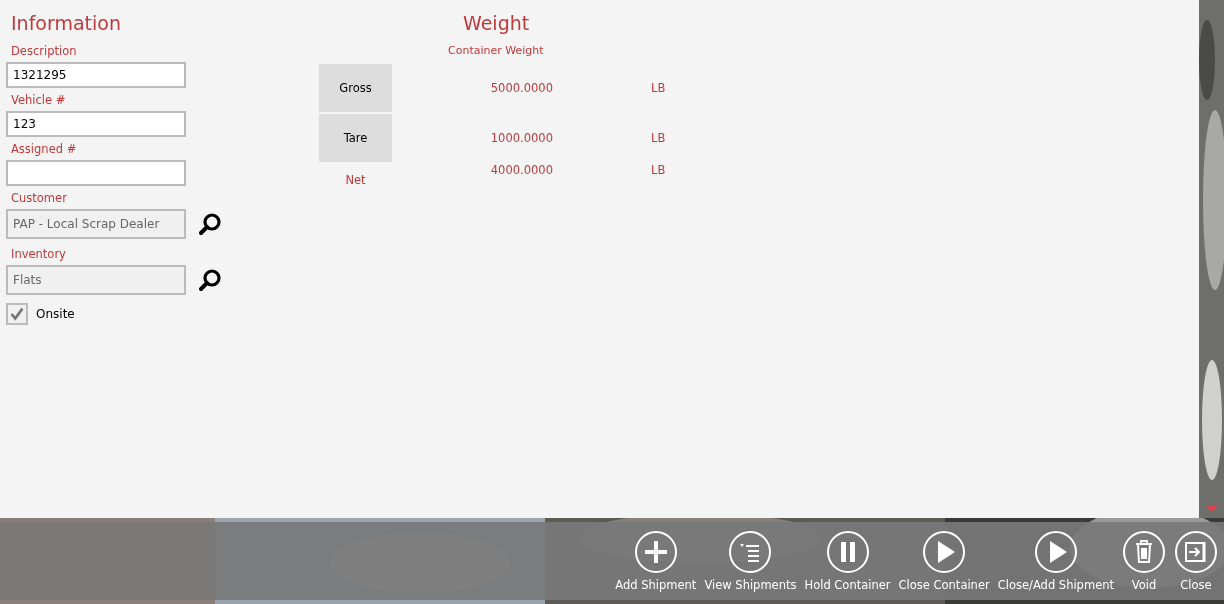 The width and height of the screenshot is (1224, 604). What do you see at coordinates (96, 224) in the screenshot?
I see `input-field: PAP - Local Scrap Dealer` at bounding box center [96, 224].